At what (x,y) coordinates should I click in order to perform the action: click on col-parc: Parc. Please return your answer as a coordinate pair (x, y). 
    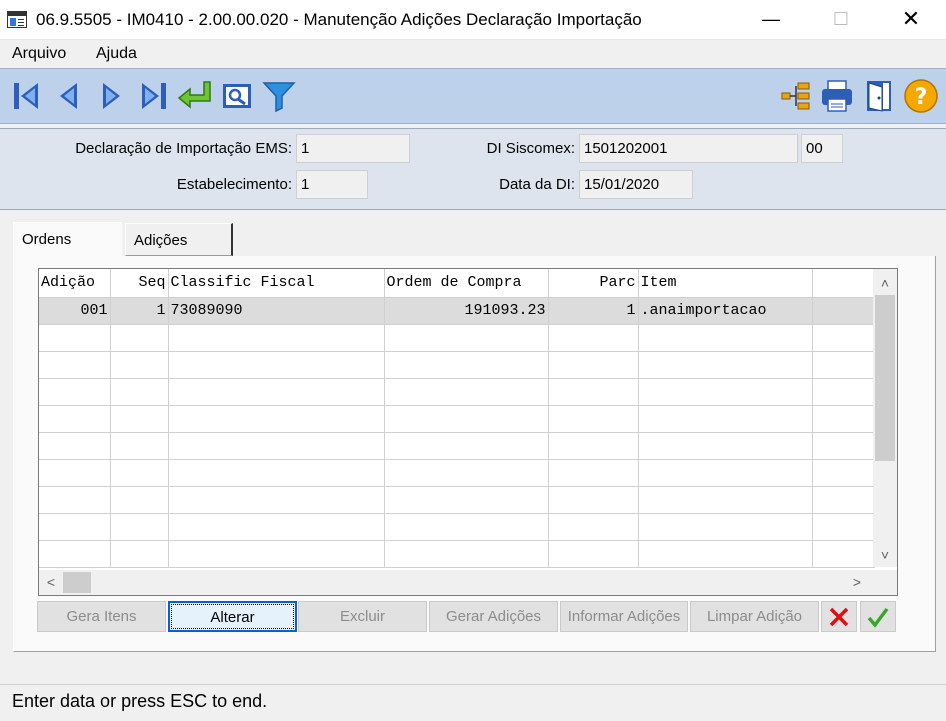
    Looking at the image, I should click on (593, 283).